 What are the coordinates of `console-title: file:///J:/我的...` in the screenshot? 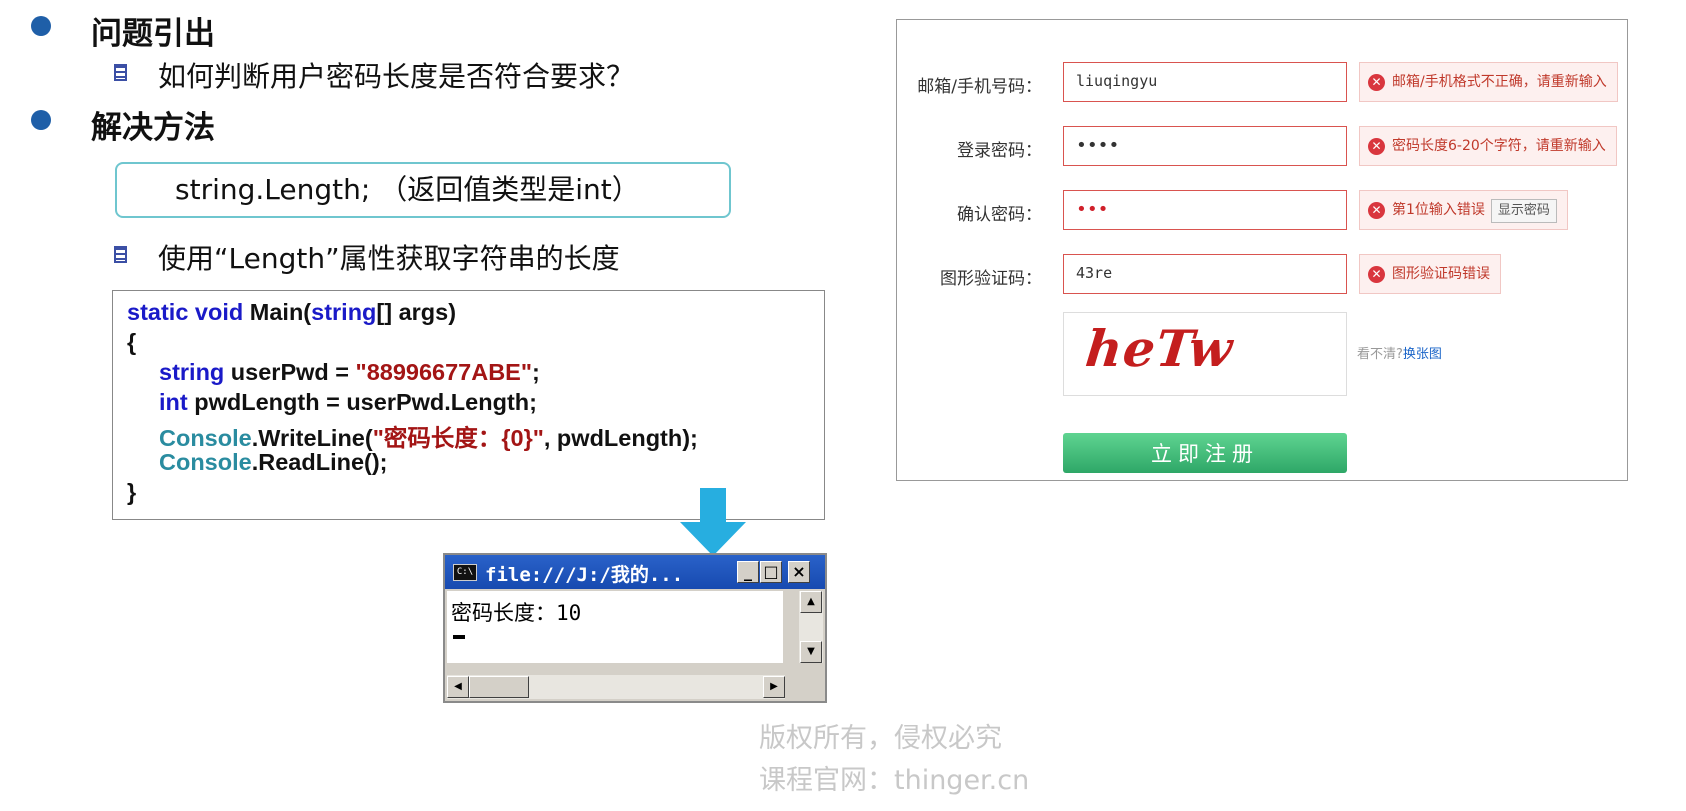 It's located at (584, 575).